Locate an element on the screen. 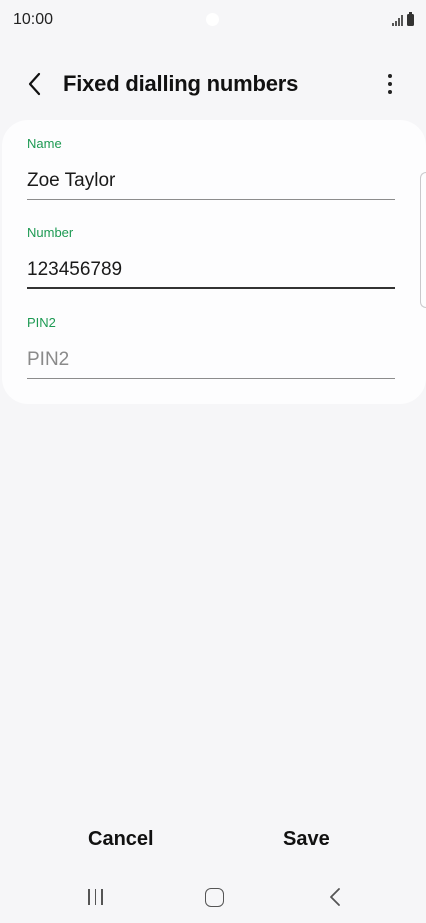 Image resolution: width=426 pixels, height=923 pixels. recents-icon is located at coordinates (89, 897).